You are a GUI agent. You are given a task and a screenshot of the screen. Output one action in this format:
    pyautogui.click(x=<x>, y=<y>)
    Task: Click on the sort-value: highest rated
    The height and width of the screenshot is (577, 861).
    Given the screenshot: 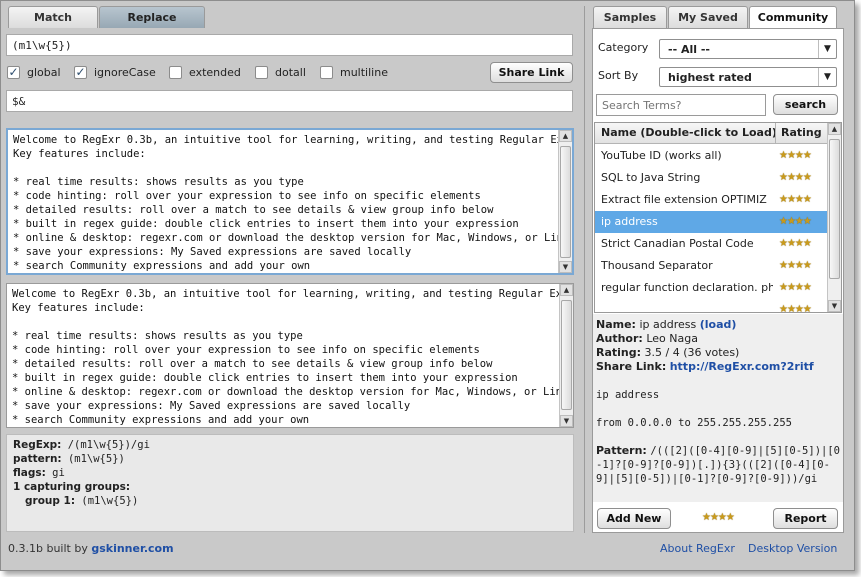 What is the action you would take?
    pyautogui.click(x=710, y=77)
    